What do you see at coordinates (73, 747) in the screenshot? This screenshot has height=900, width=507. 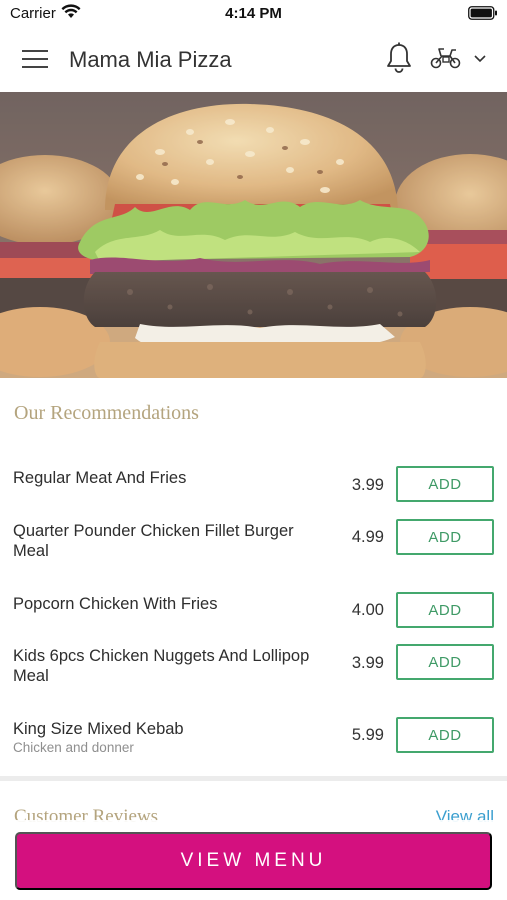 I see `item-subtitle: Chicken and donner` at bounding box center [73, 747].